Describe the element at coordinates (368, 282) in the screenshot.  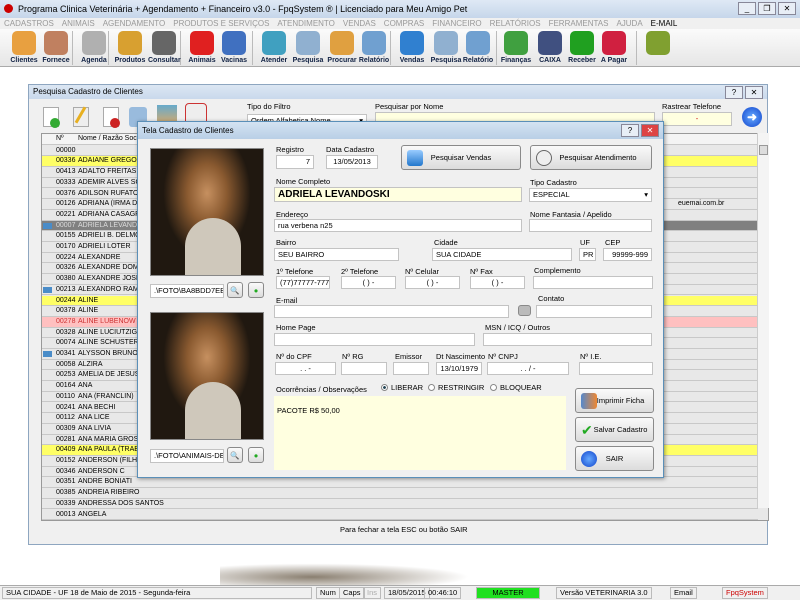
I see `tel2-field: ( ) -` at that location.